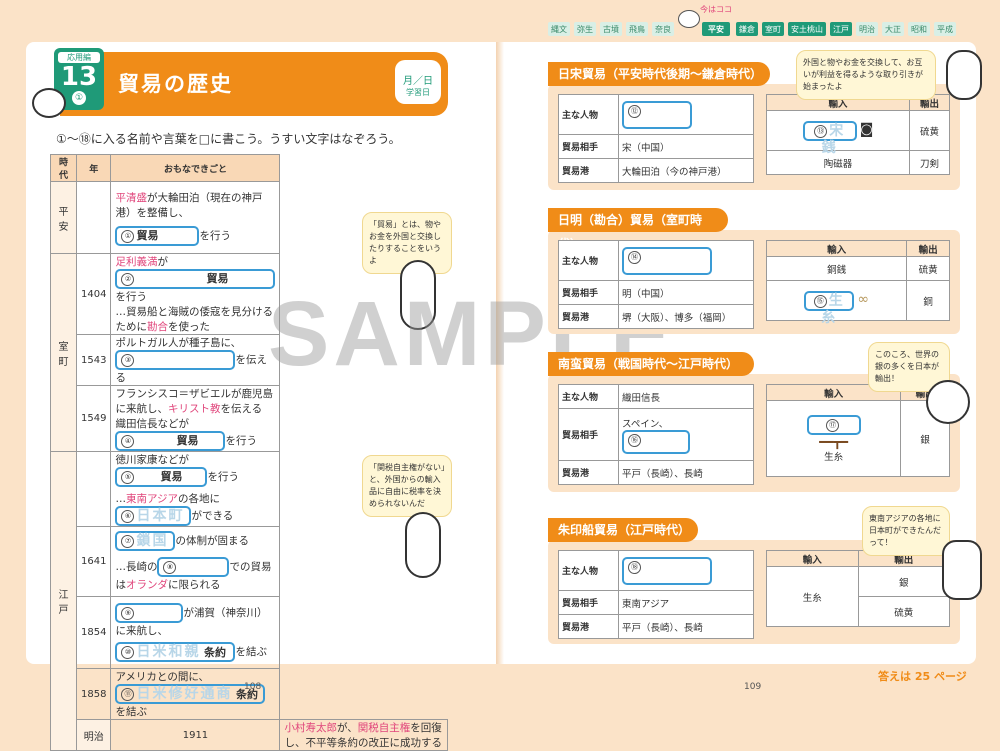 The width and height of the screenshot is (1000, 751). I want to click on lesson-number: 13, so click(79, 77).